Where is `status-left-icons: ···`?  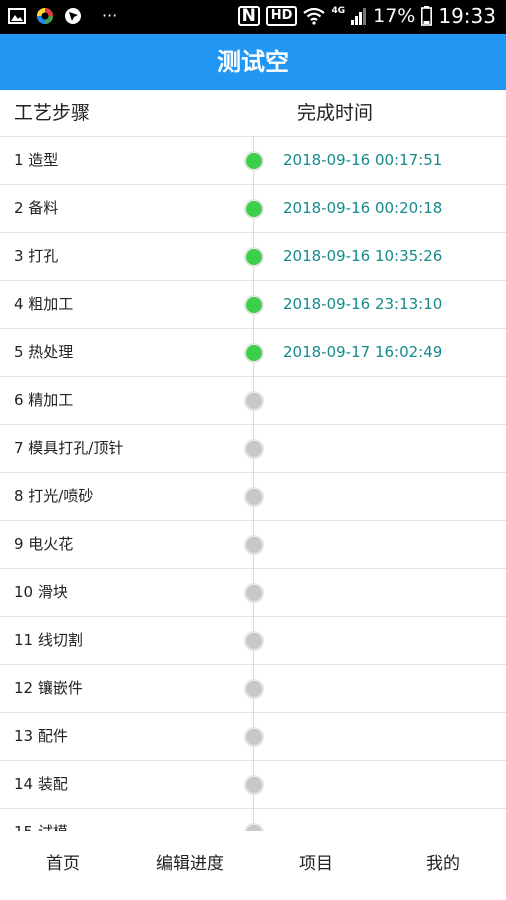 status-left-icons: ··· is located at coordinates (62, 15).